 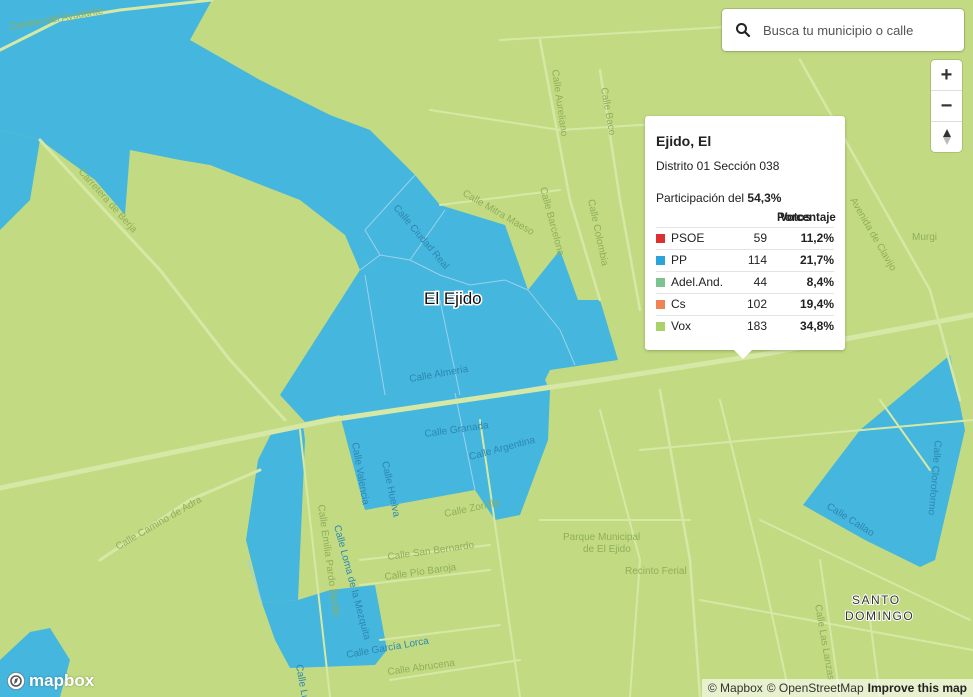 I want to click on party-name: Cs, so click(x=678, y=304).